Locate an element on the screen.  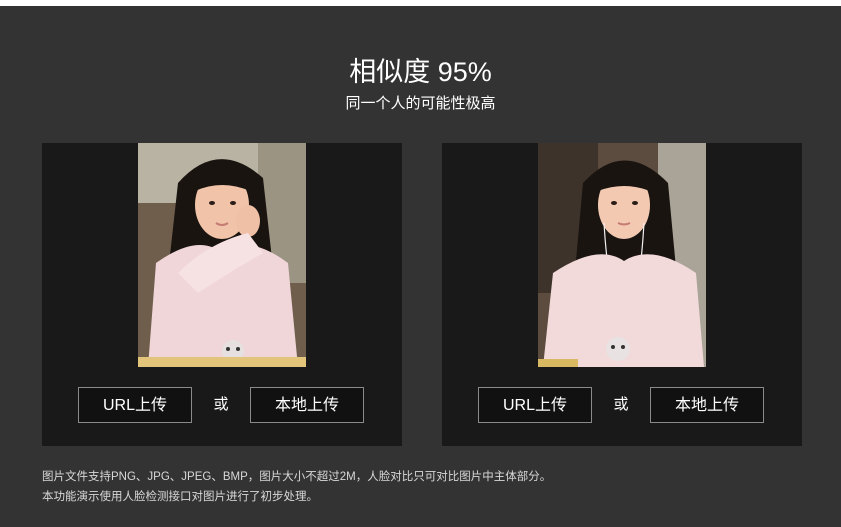
similarity-verdict: 同一个人的可能性极高 is located at coordinates (420, 103).